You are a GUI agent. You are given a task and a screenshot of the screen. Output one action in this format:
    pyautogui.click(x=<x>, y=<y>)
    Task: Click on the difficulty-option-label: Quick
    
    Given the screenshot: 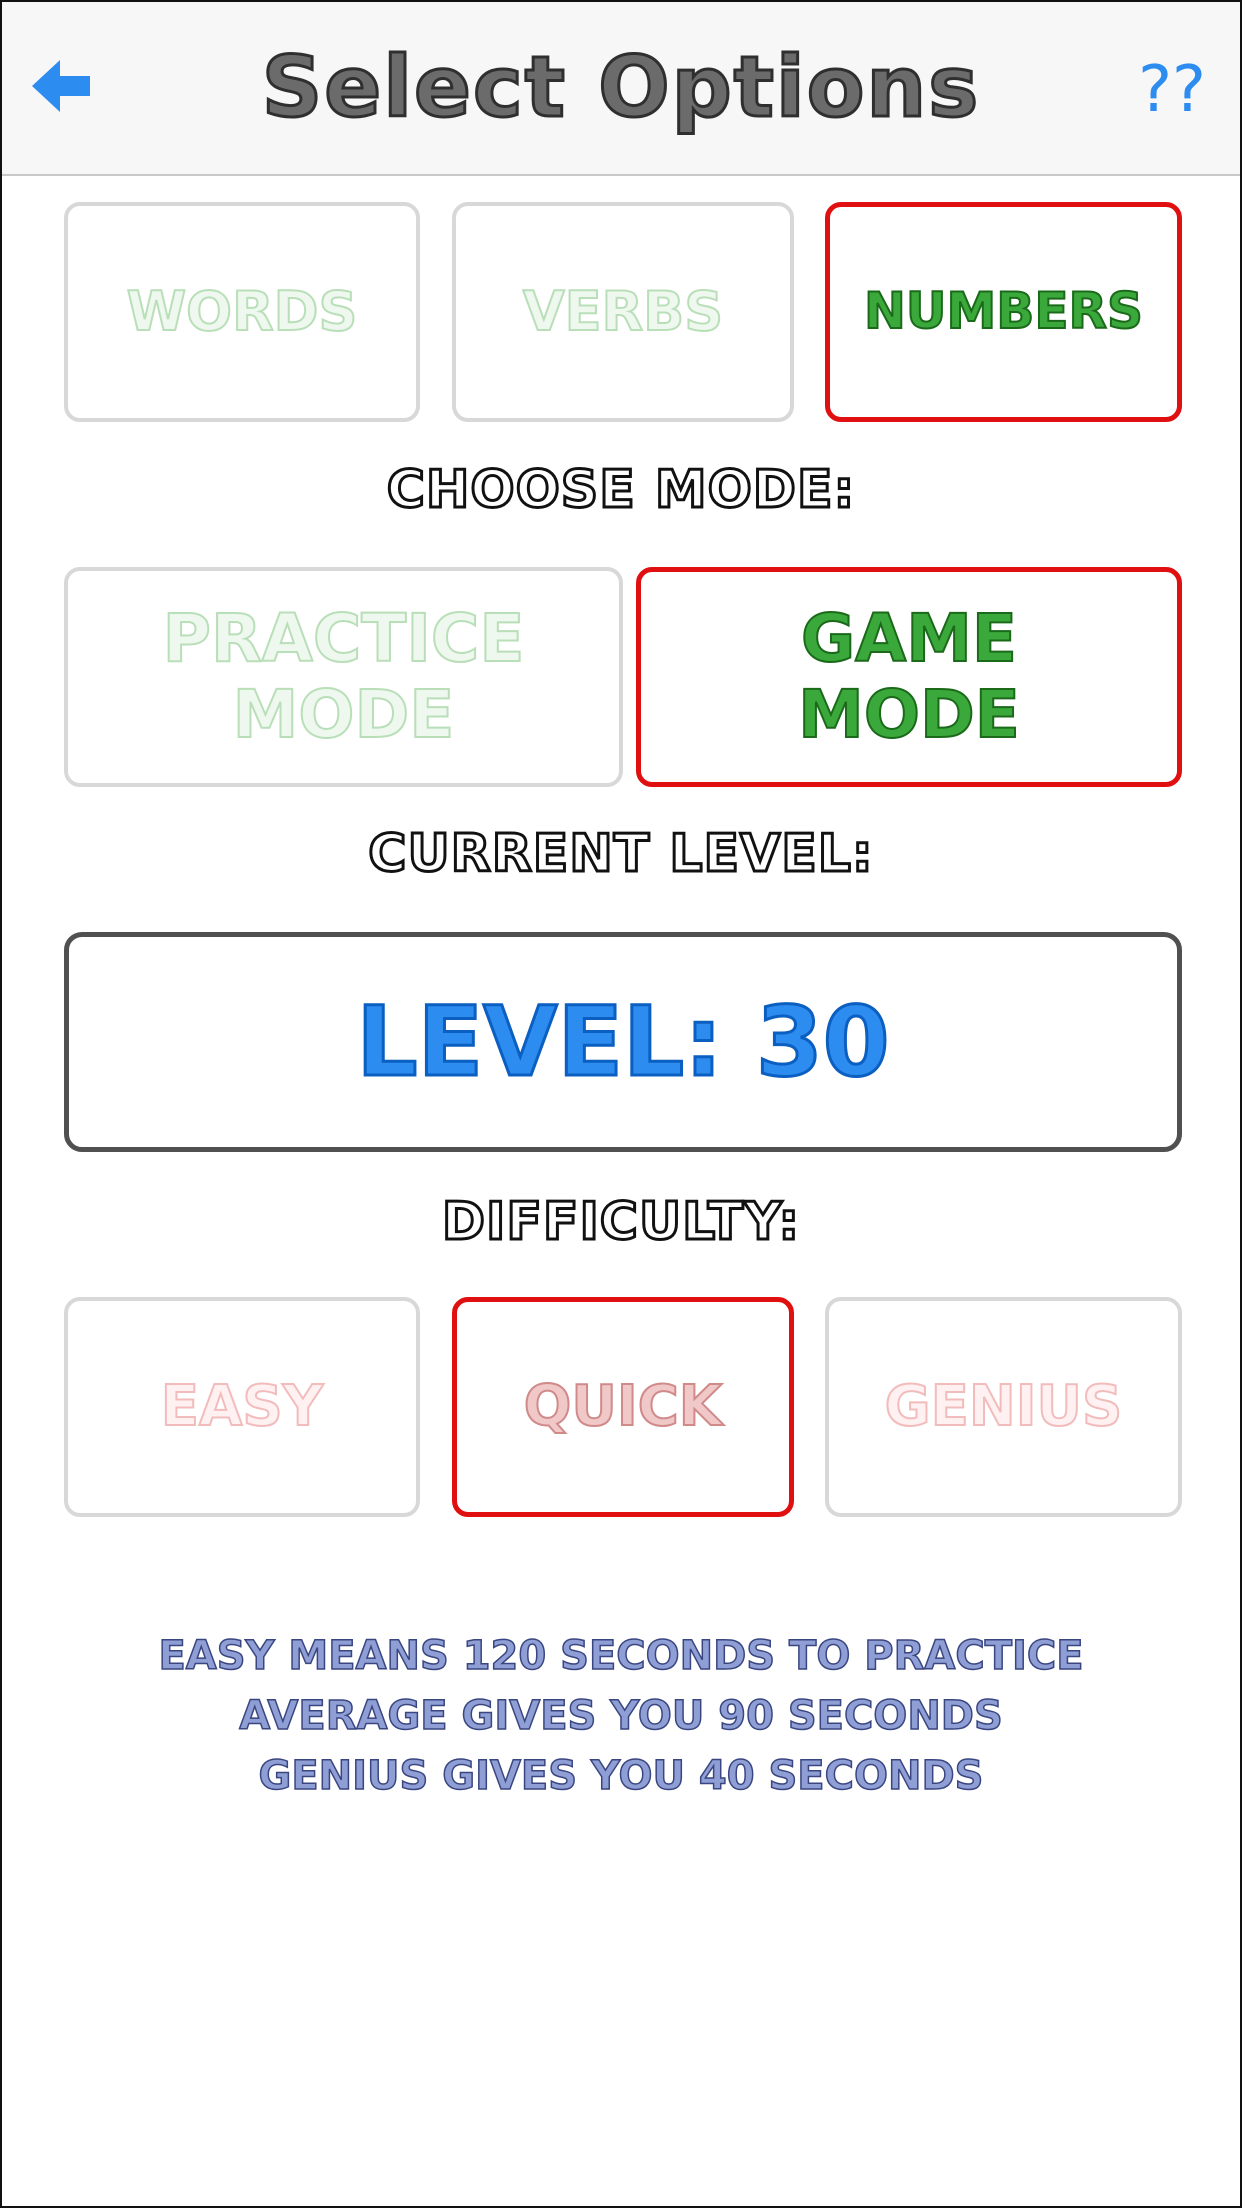 What is the action you would take?
    pyautogui.click(x=623, y=1406)
    